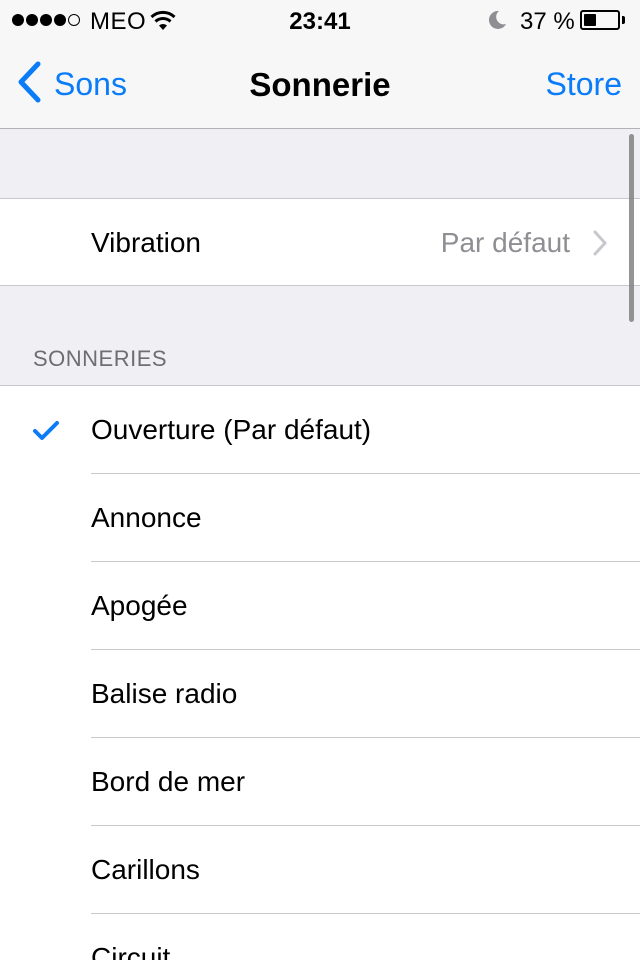 This screenshot has height=960, width=640. What do you see at coordinates (623, 20) in the screenshot?
I see `battery-tip` at bounding box center [623, 20].